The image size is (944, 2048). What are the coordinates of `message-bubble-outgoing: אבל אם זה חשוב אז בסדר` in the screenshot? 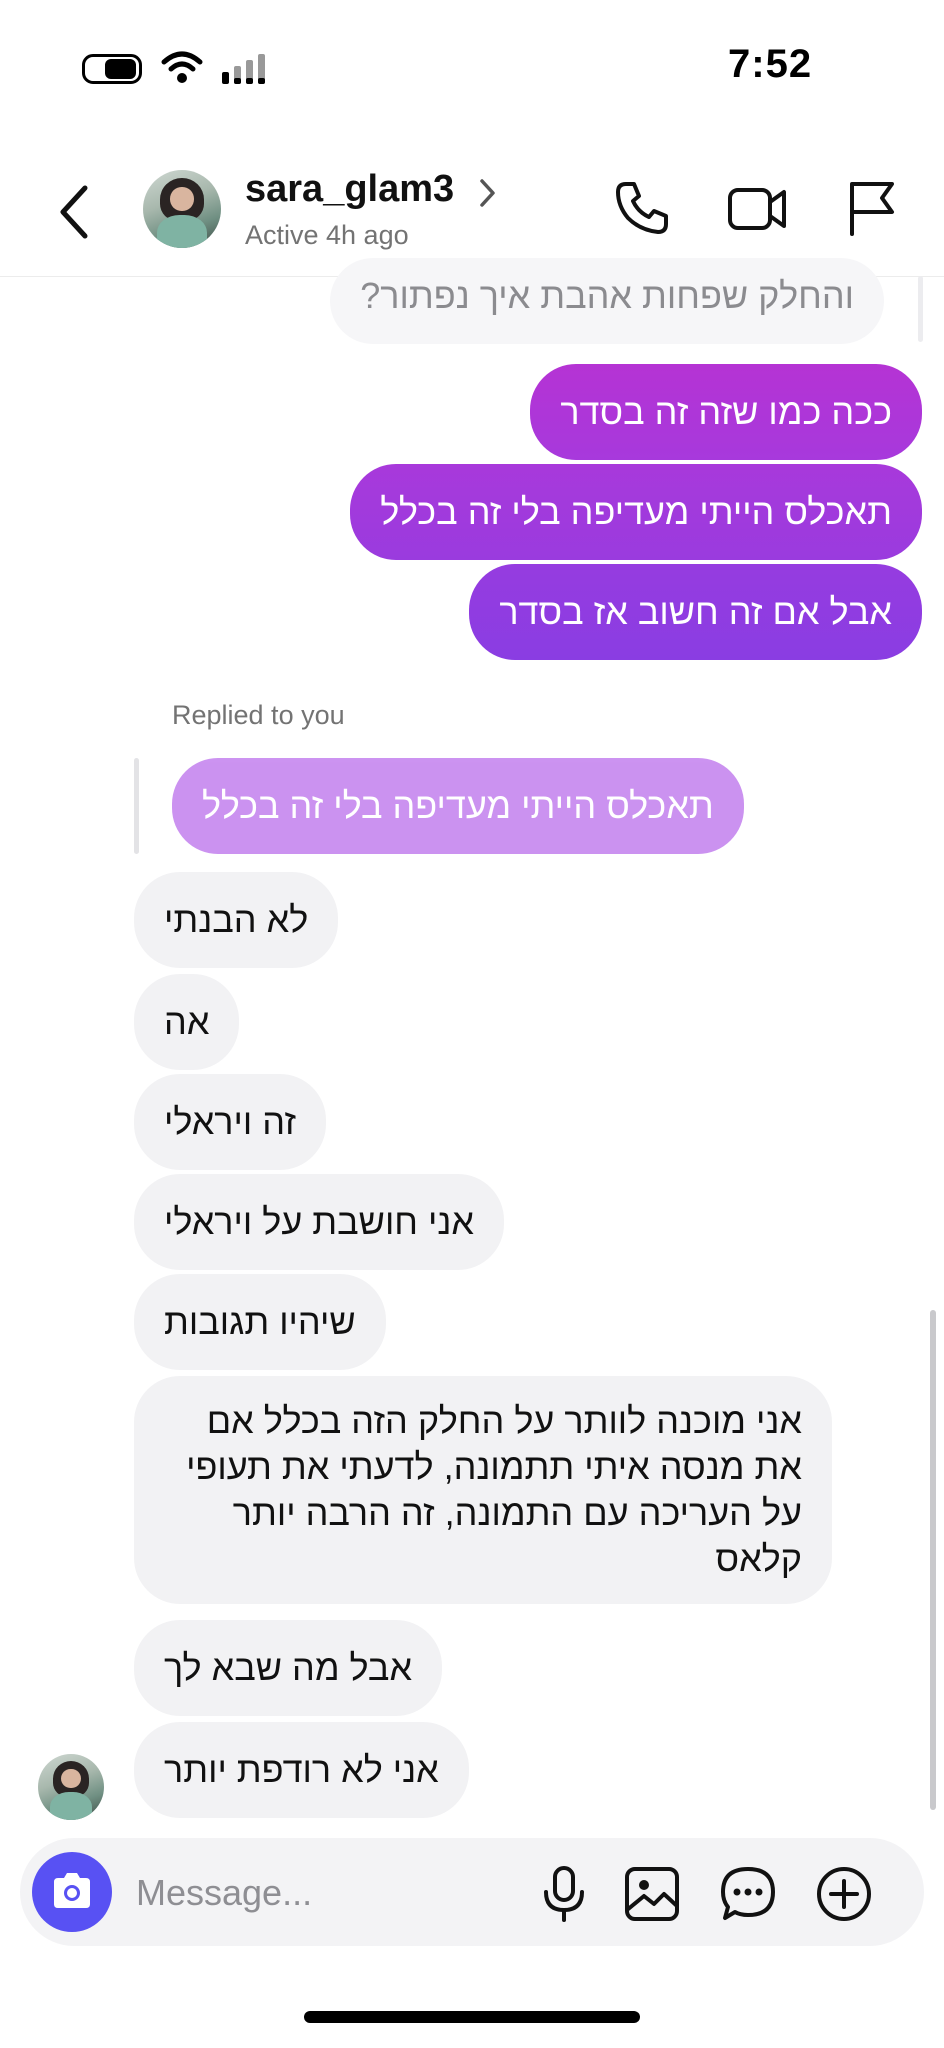 It's located at (695, 612).